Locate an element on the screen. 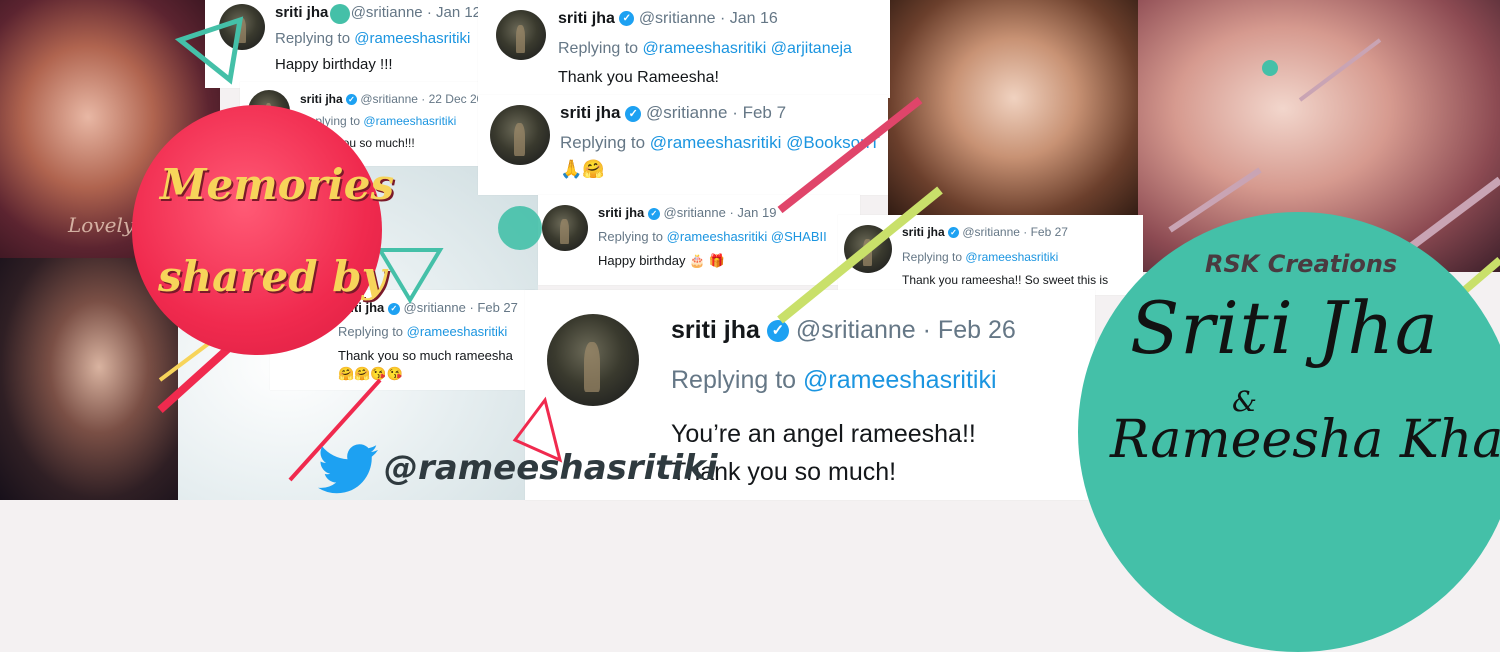  mauve-stripe is located at coordinates (1340, 70).